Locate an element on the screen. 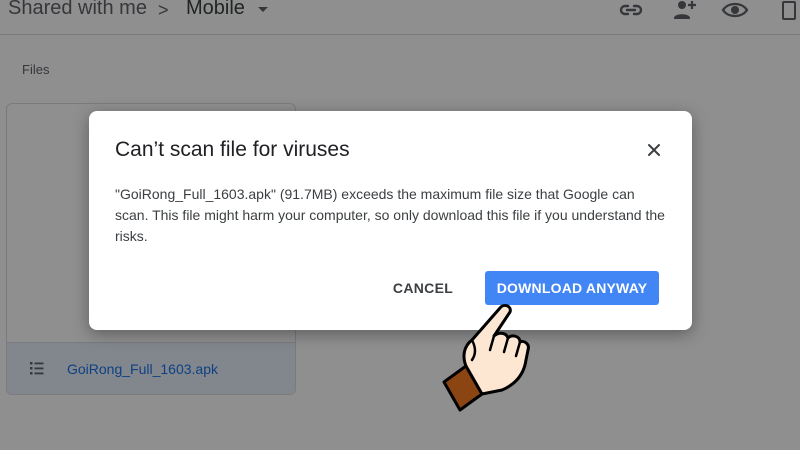 The width and height of the screenshot is (800, 450). dialog-title: Can’t scan file for viruses is located at coordinates (232, 149).